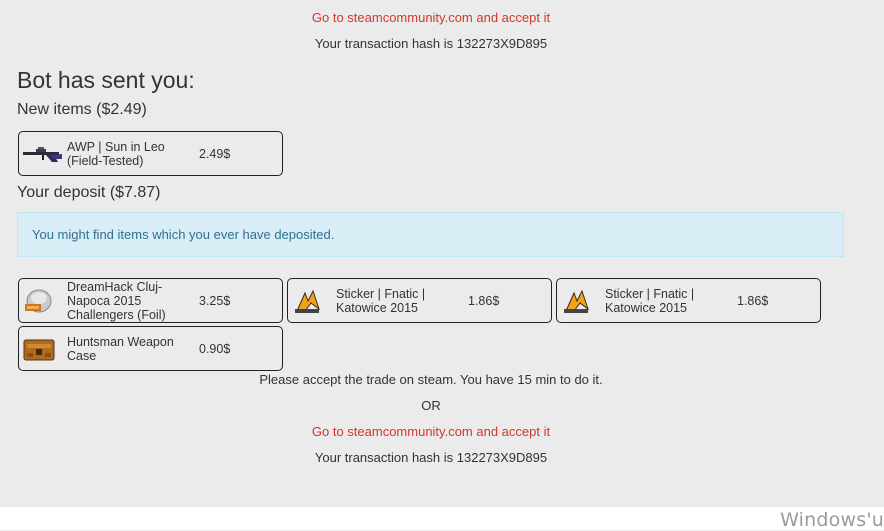 The width and height of the screenshot is (884, 531). Describe the element at coordinates (106, 80) in the screenshot. I see `bot-sent-title: Bot has sent you:` at that location.